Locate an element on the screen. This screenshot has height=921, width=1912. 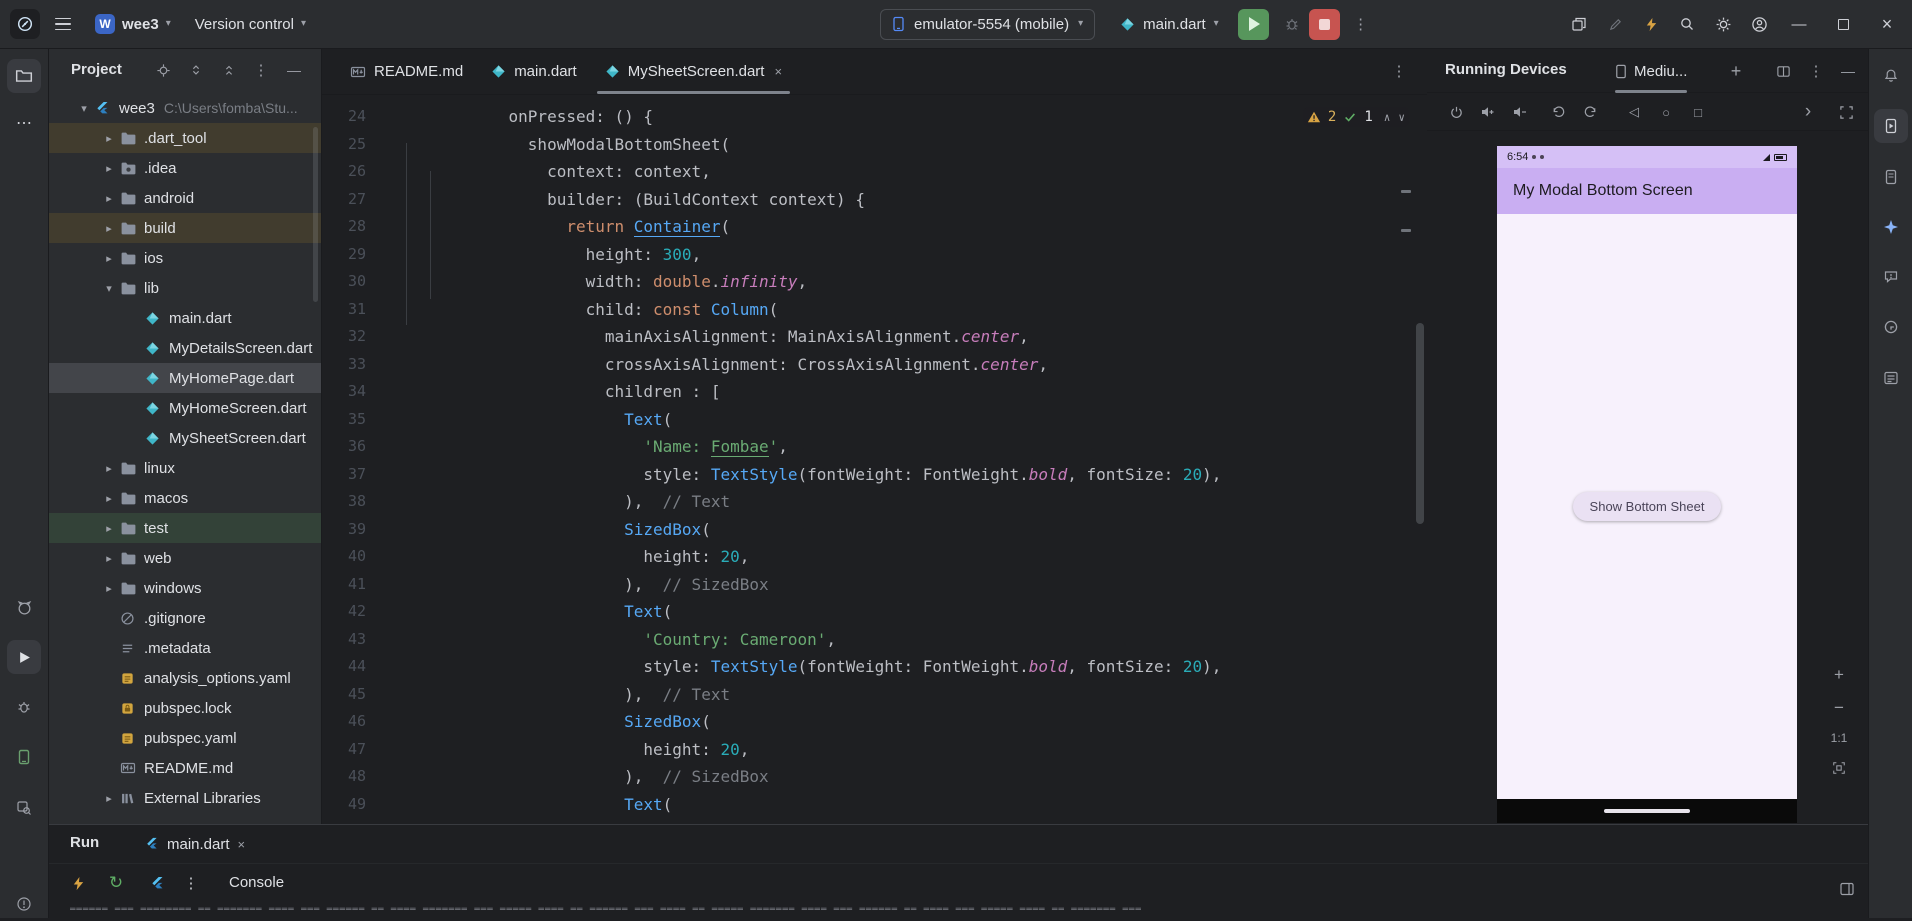
line-number: 48 is located at coordinates (344, 777).